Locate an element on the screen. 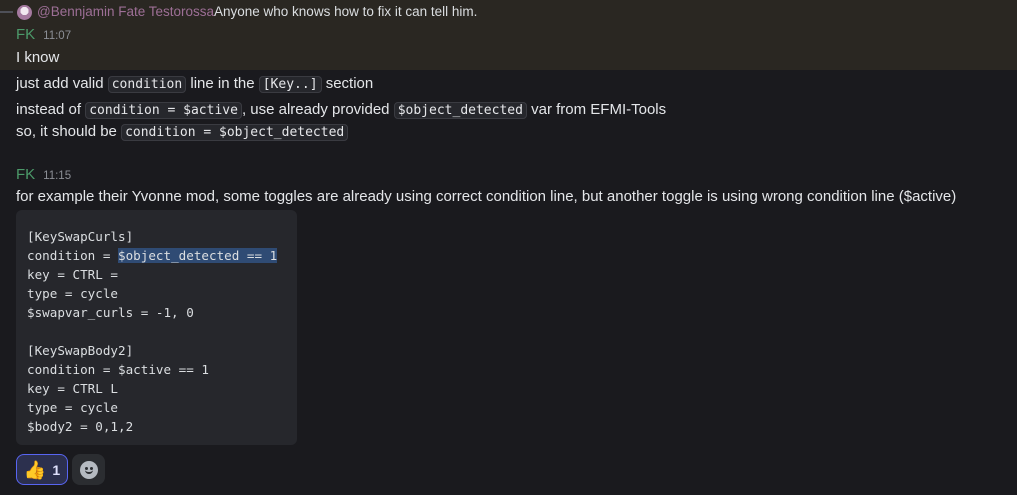  text-fragment: , use already provided is located at coordinates (317, 109).